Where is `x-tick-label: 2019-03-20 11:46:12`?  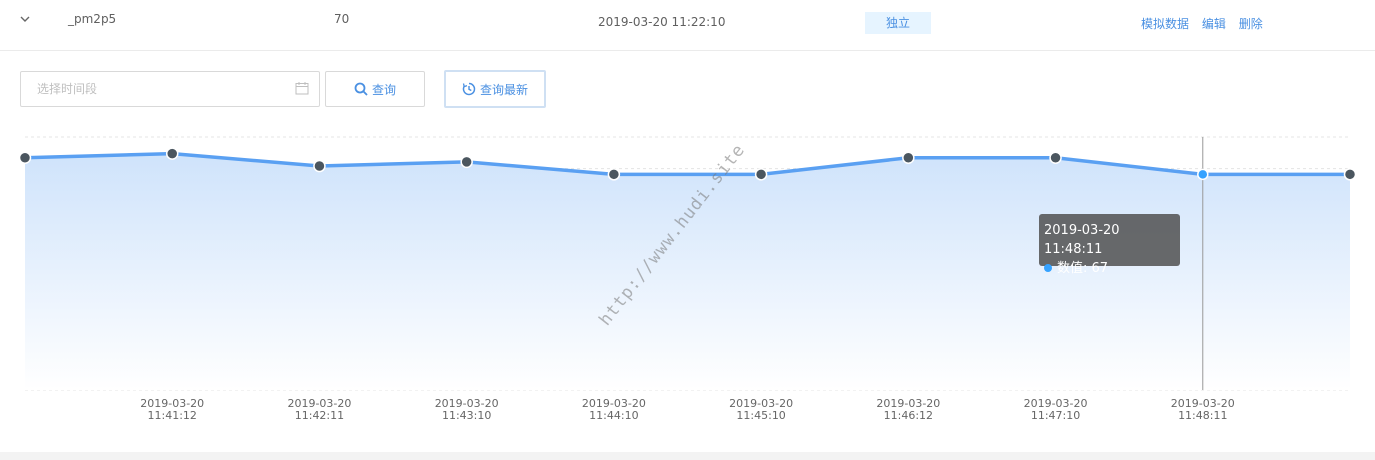
x-tick-label: 2019-03-20 11:46:12 is located at coordinates (908, 409).